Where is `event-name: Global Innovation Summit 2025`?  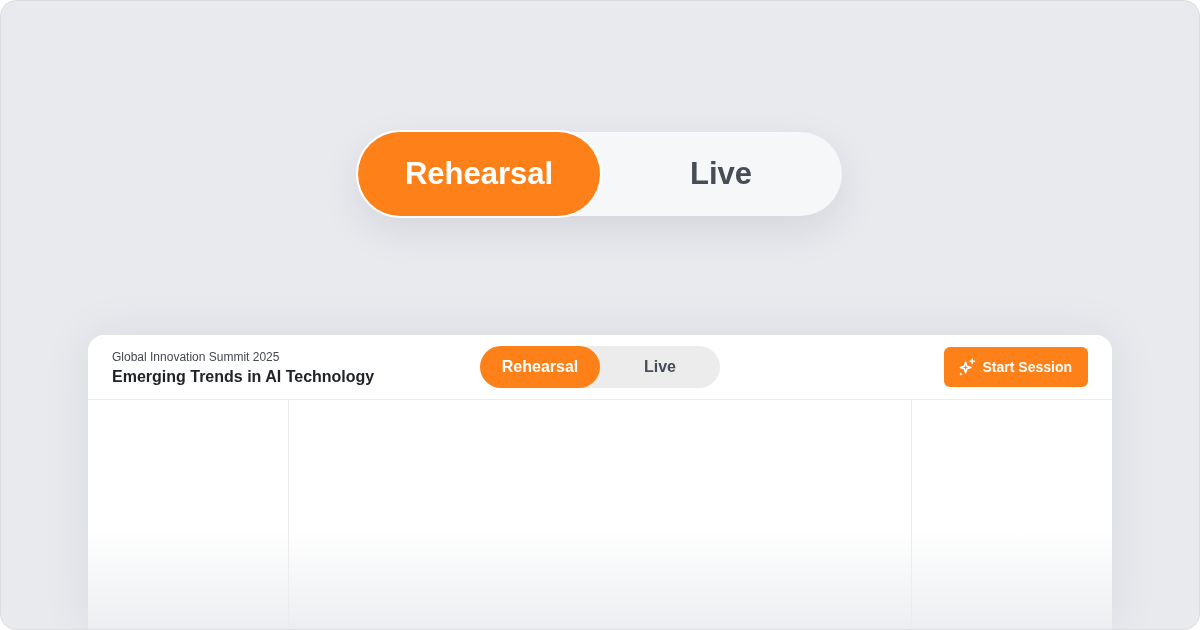
event-name: Global Innovation Summit 2025 is located at coordinates (196, 357).